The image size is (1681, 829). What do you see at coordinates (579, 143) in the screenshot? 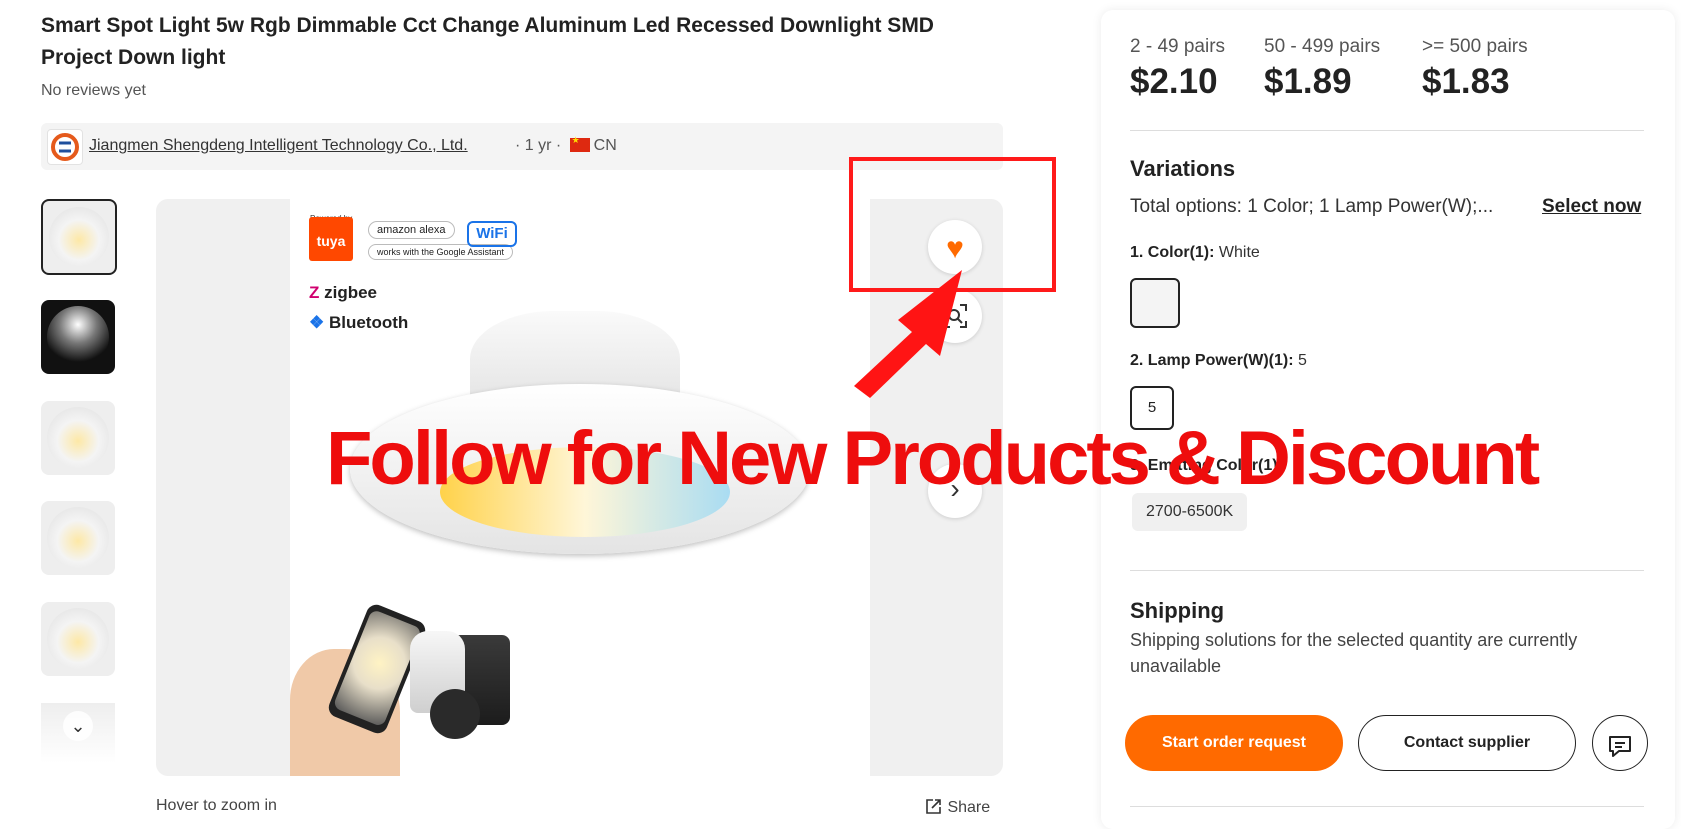
I see `china-flag-icon` at bounding box center [579, 143].